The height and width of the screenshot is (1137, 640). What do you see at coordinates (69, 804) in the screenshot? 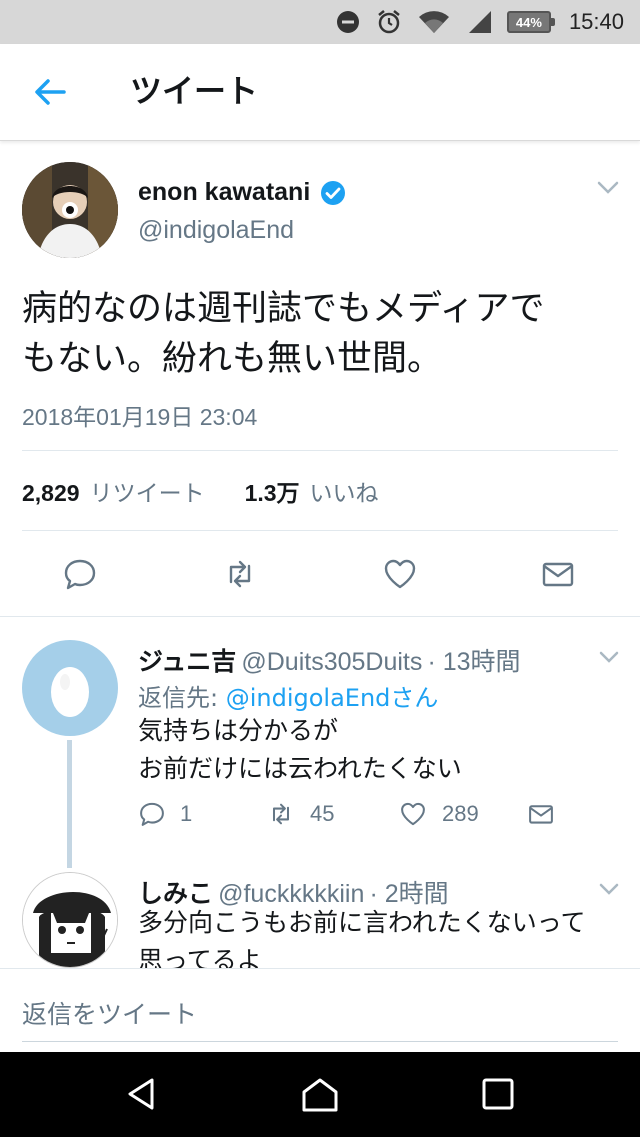
I see `thread-connector` at bounding box center [69, 804].